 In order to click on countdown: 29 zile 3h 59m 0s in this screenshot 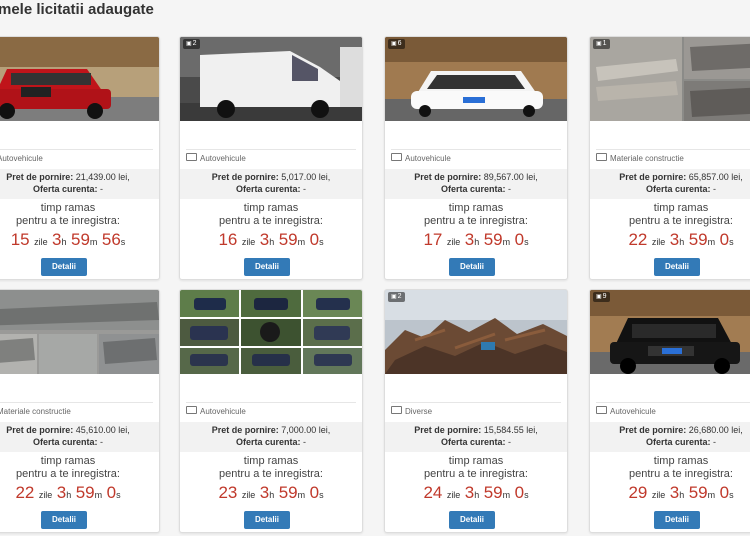, I will do `click(670, 493)`.